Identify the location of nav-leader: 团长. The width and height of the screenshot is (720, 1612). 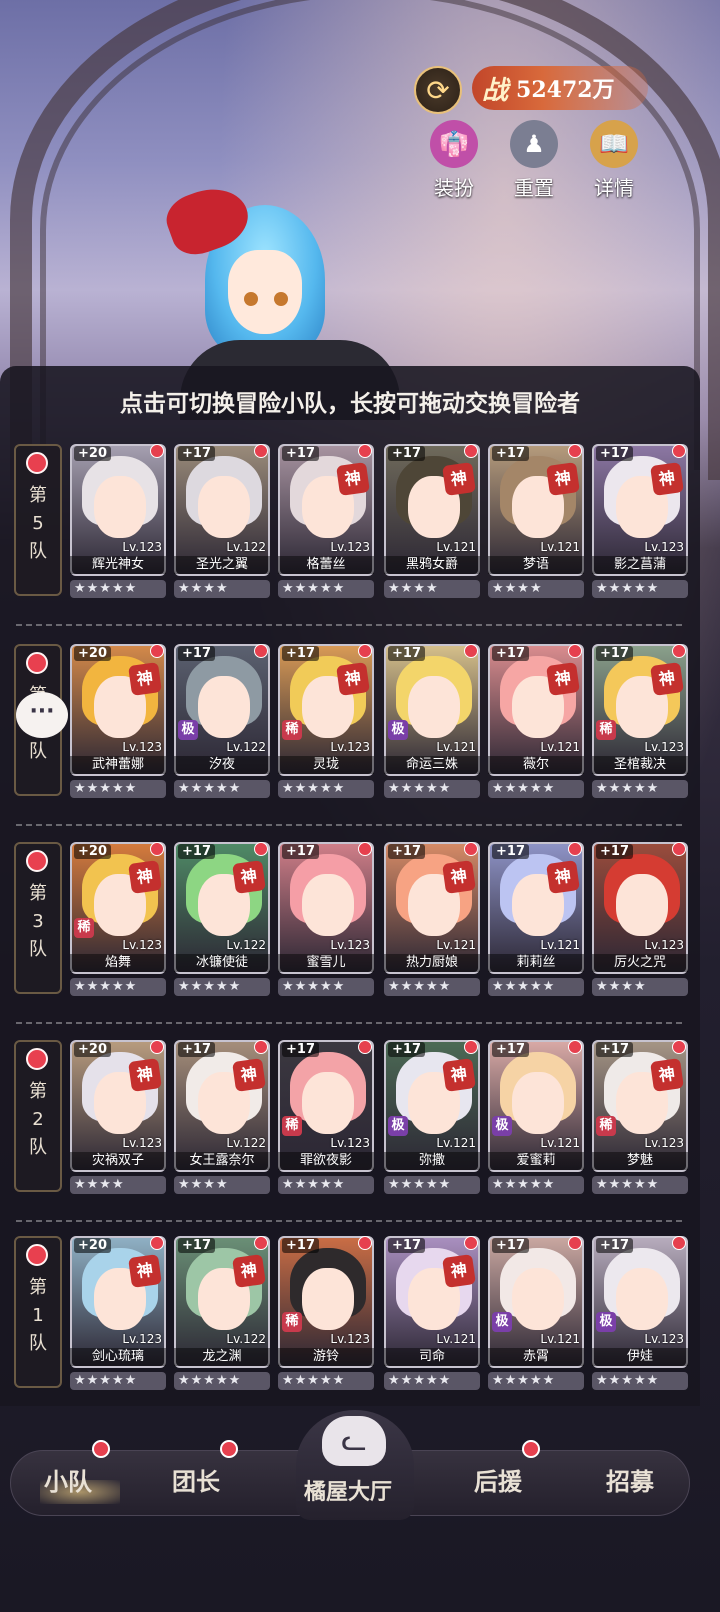
(196, 1479).